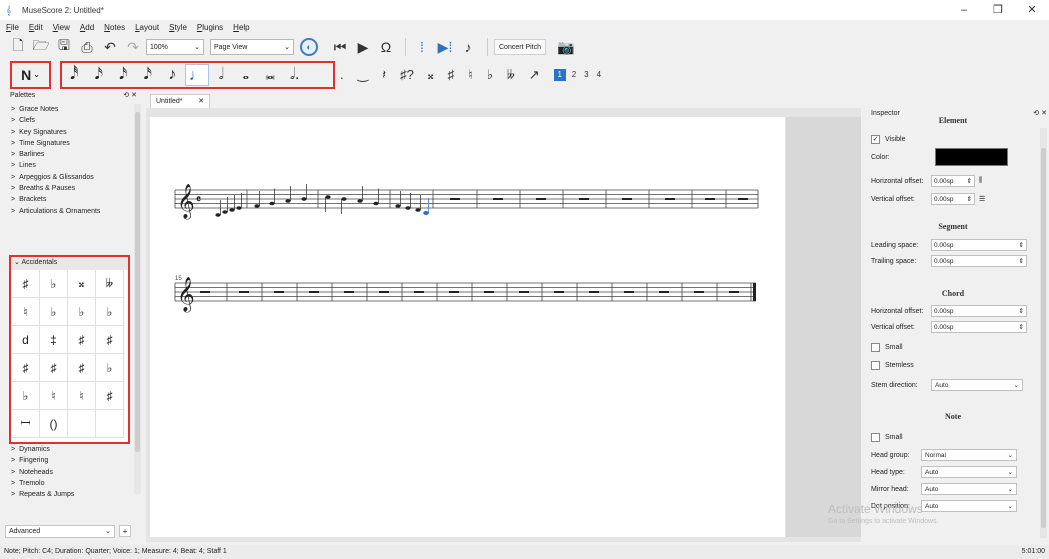 The width and height of the screenshot is (1049, 559). What do you see at coordinates (126, 95) in the screenshot?
I see `undock-icon: ⟲` at bounding box center [126, 95].